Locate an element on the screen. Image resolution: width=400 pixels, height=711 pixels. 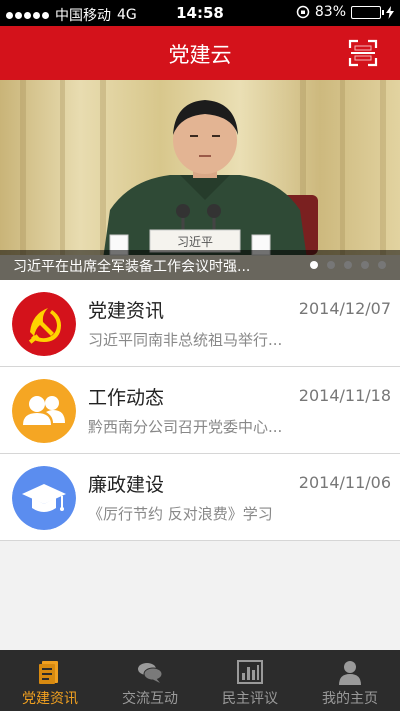
bottom-tab-bar: 党建资讯 交流互动 民主评议 我的主页 is located at coordinates (200, 680).